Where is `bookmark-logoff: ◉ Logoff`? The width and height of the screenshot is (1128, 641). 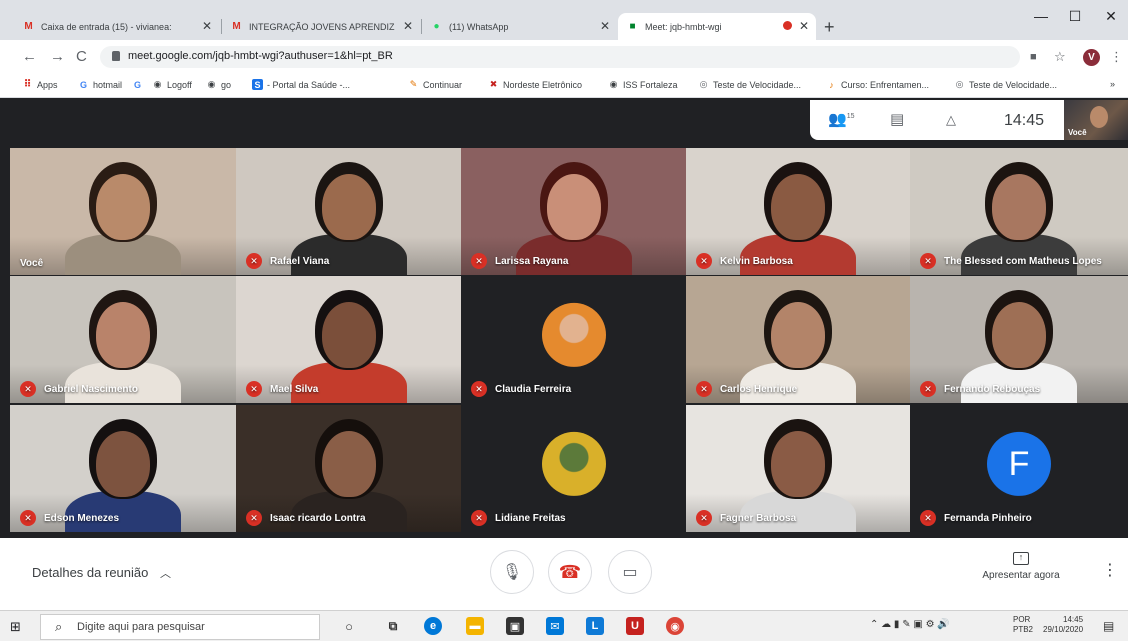 bookmark-logoff: ◉ Logoff is located at coordinates (172, 84).